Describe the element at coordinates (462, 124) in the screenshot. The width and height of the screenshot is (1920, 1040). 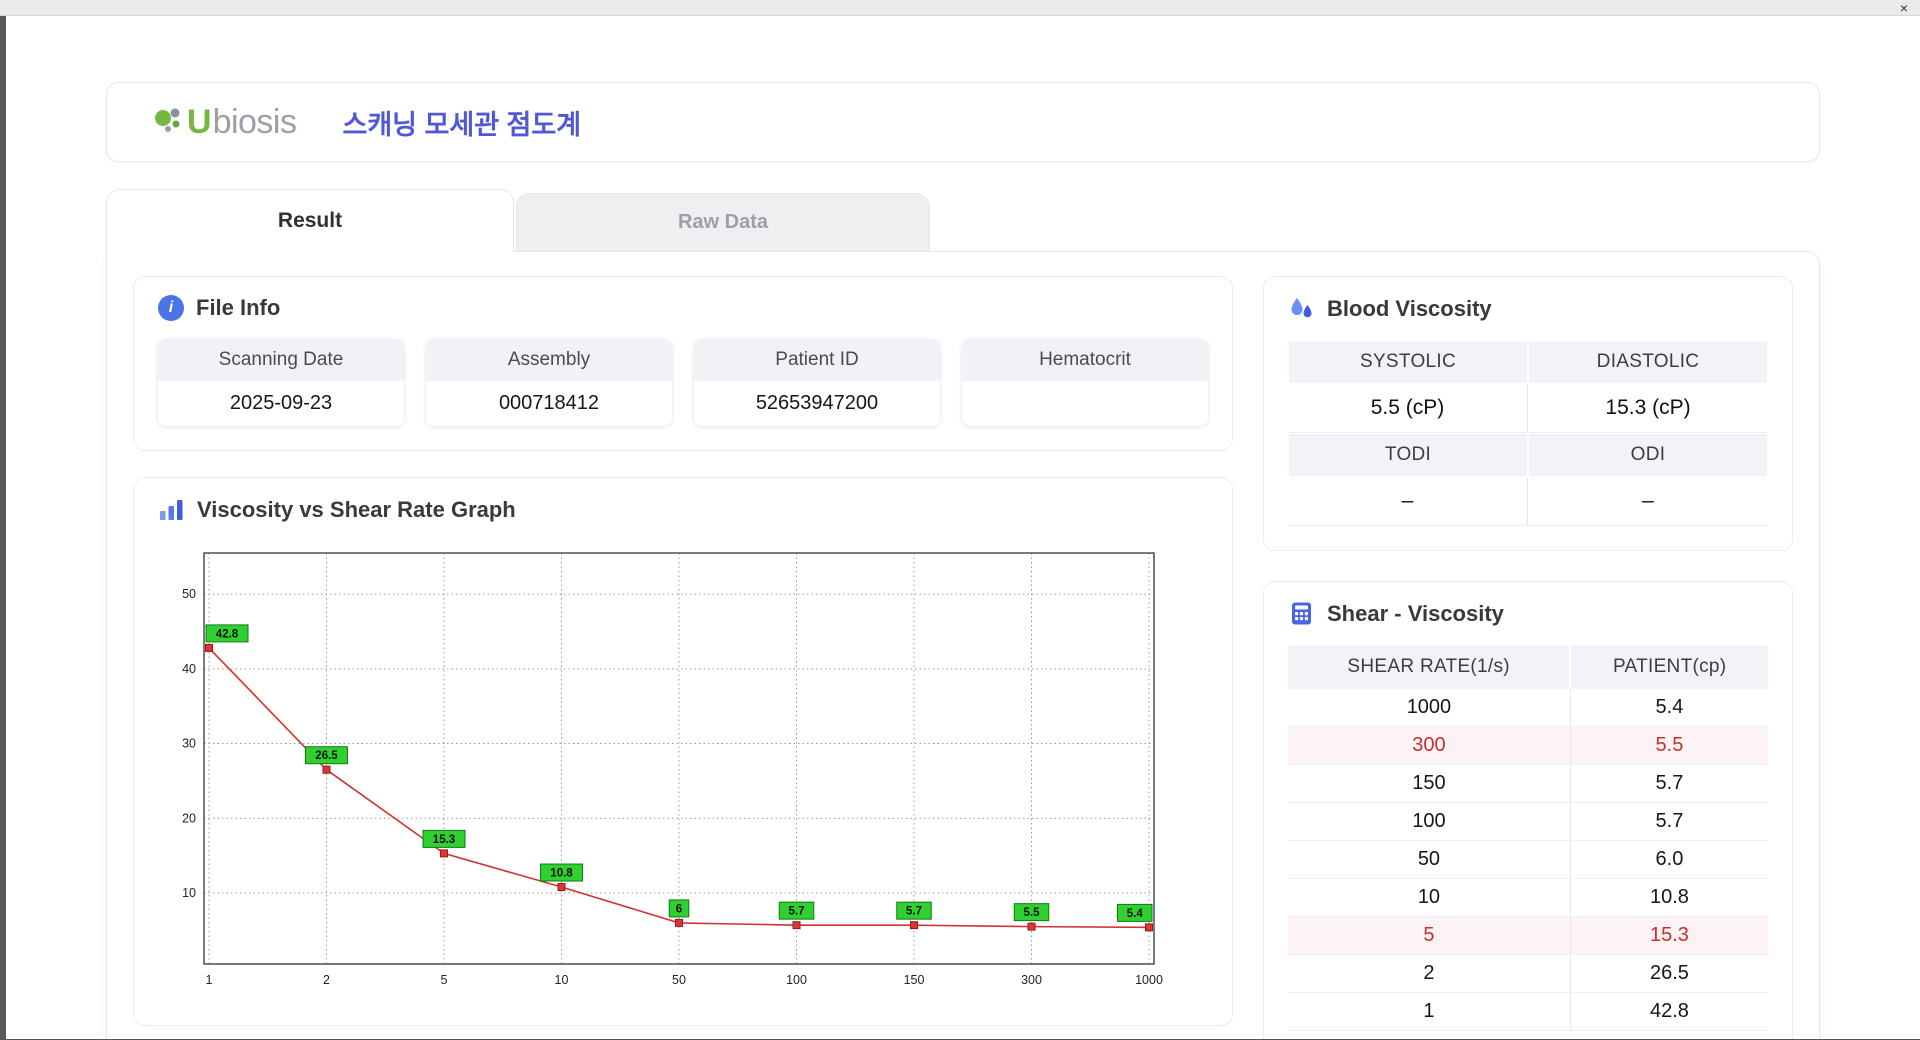
I see `page-title: 스캐닝 모세관 점도계` at that location.